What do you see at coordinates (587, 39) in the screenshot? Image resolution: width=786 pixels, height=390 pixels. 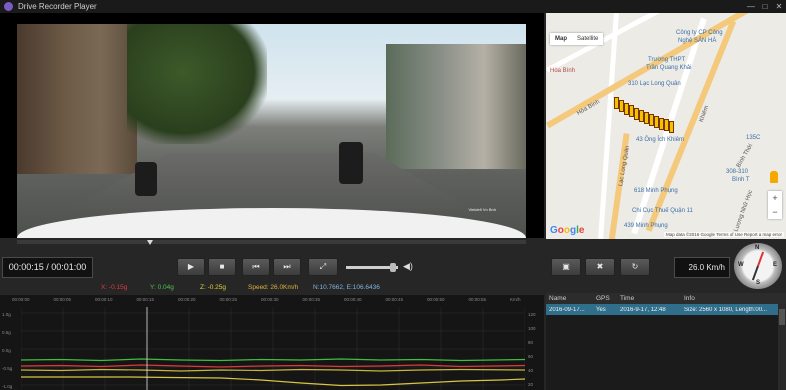 I see `tab-satellite: Satellite` at bounding box center [587, 39].